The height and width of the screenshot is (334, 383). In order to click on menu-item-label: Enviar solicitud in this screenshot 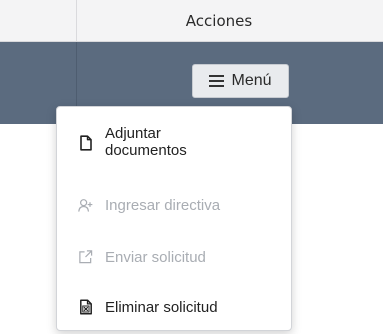, I will do `click(155, 257)`.